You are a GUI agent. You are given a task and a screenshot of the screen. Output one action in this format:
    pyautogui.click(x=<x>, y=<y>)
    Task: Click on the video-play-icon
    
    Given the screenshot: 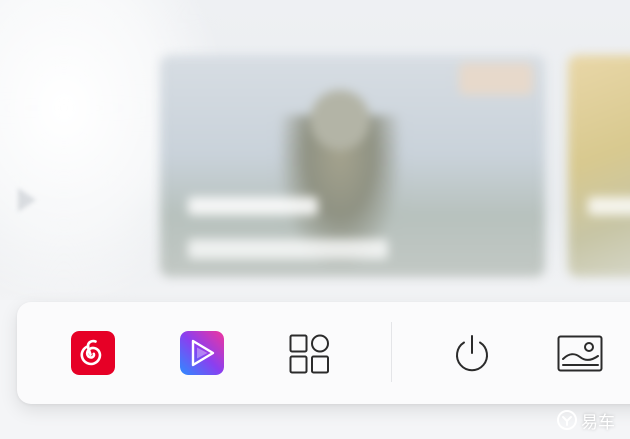 What is the action you would take?
    pyautogui.click(x=202, y=353)
    